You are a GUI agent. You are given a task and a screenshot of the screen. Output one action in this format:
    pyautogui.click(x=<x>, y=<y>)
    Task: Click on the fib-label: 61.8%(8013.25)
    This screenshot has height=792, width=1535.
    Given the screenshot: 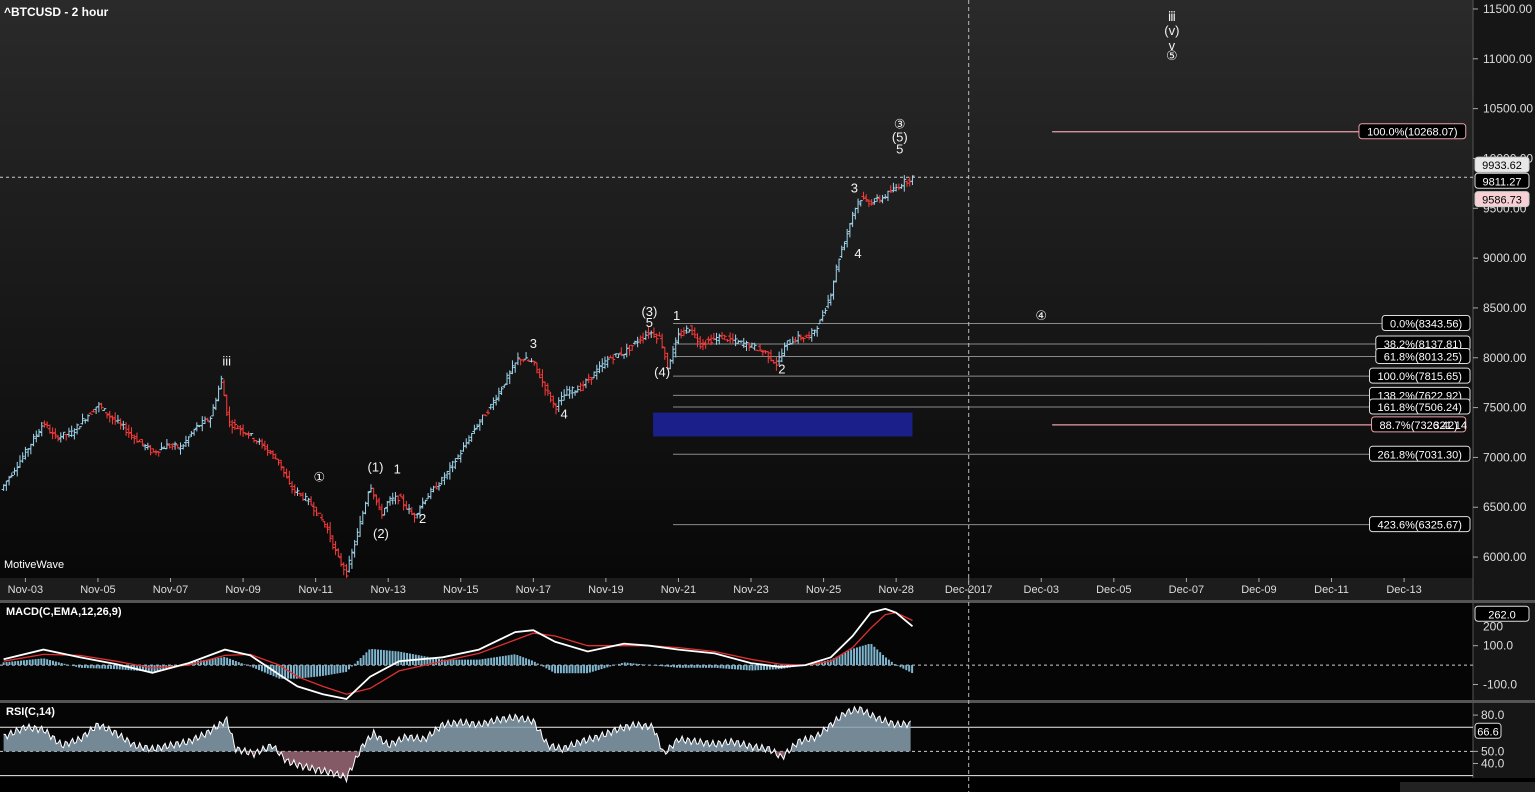 What is the action you would take?
    pyautogui.click(x=1423, y=357)
    